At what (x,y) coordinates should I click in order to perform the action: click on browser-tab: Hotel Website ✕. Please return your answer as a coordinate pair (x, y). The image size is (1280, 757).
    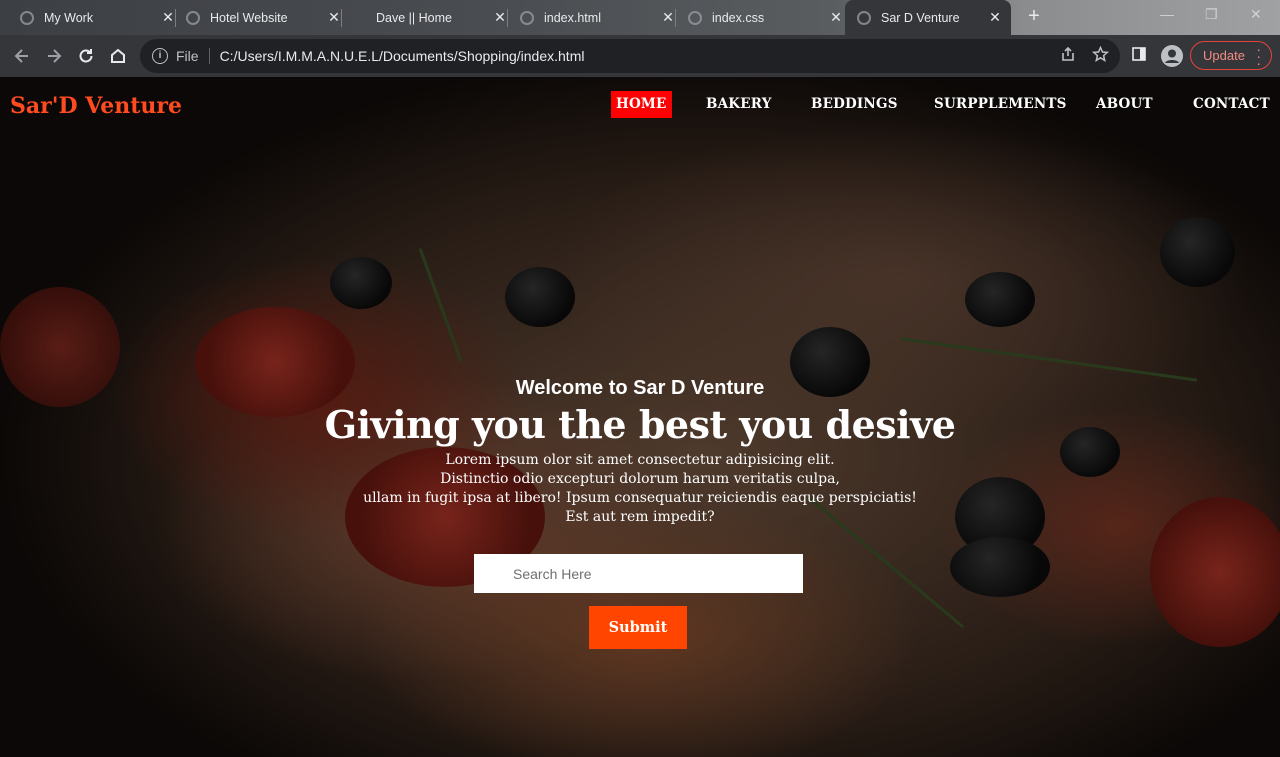
    Looking at the image, I should click on (264, 17).